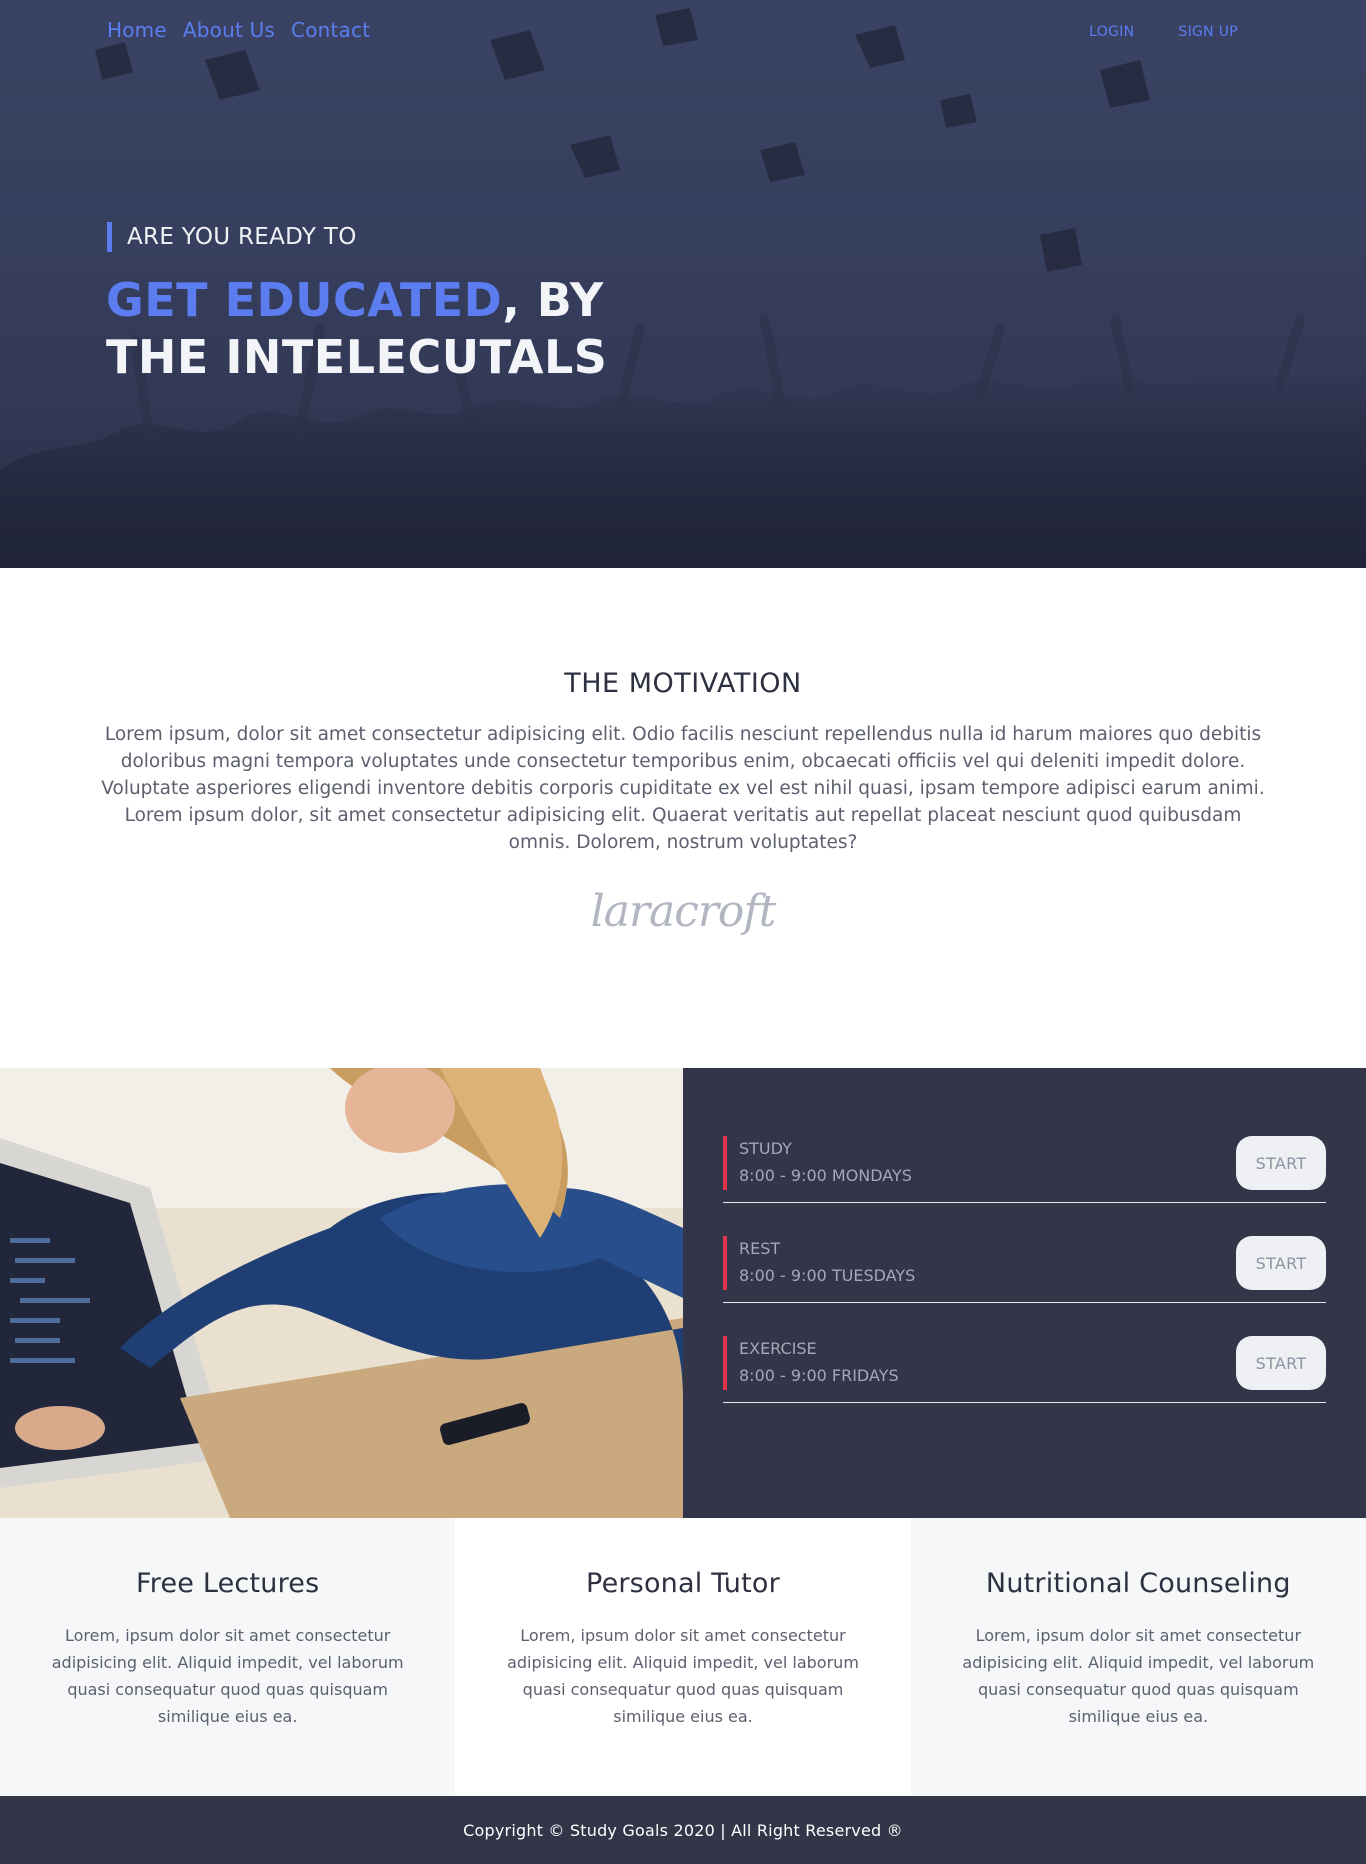 This screenshot has width=1366, height=1864. Describe the element at coordinates (229, 30) in the screenshot. I see `nav-about-link: About Us` at that location.